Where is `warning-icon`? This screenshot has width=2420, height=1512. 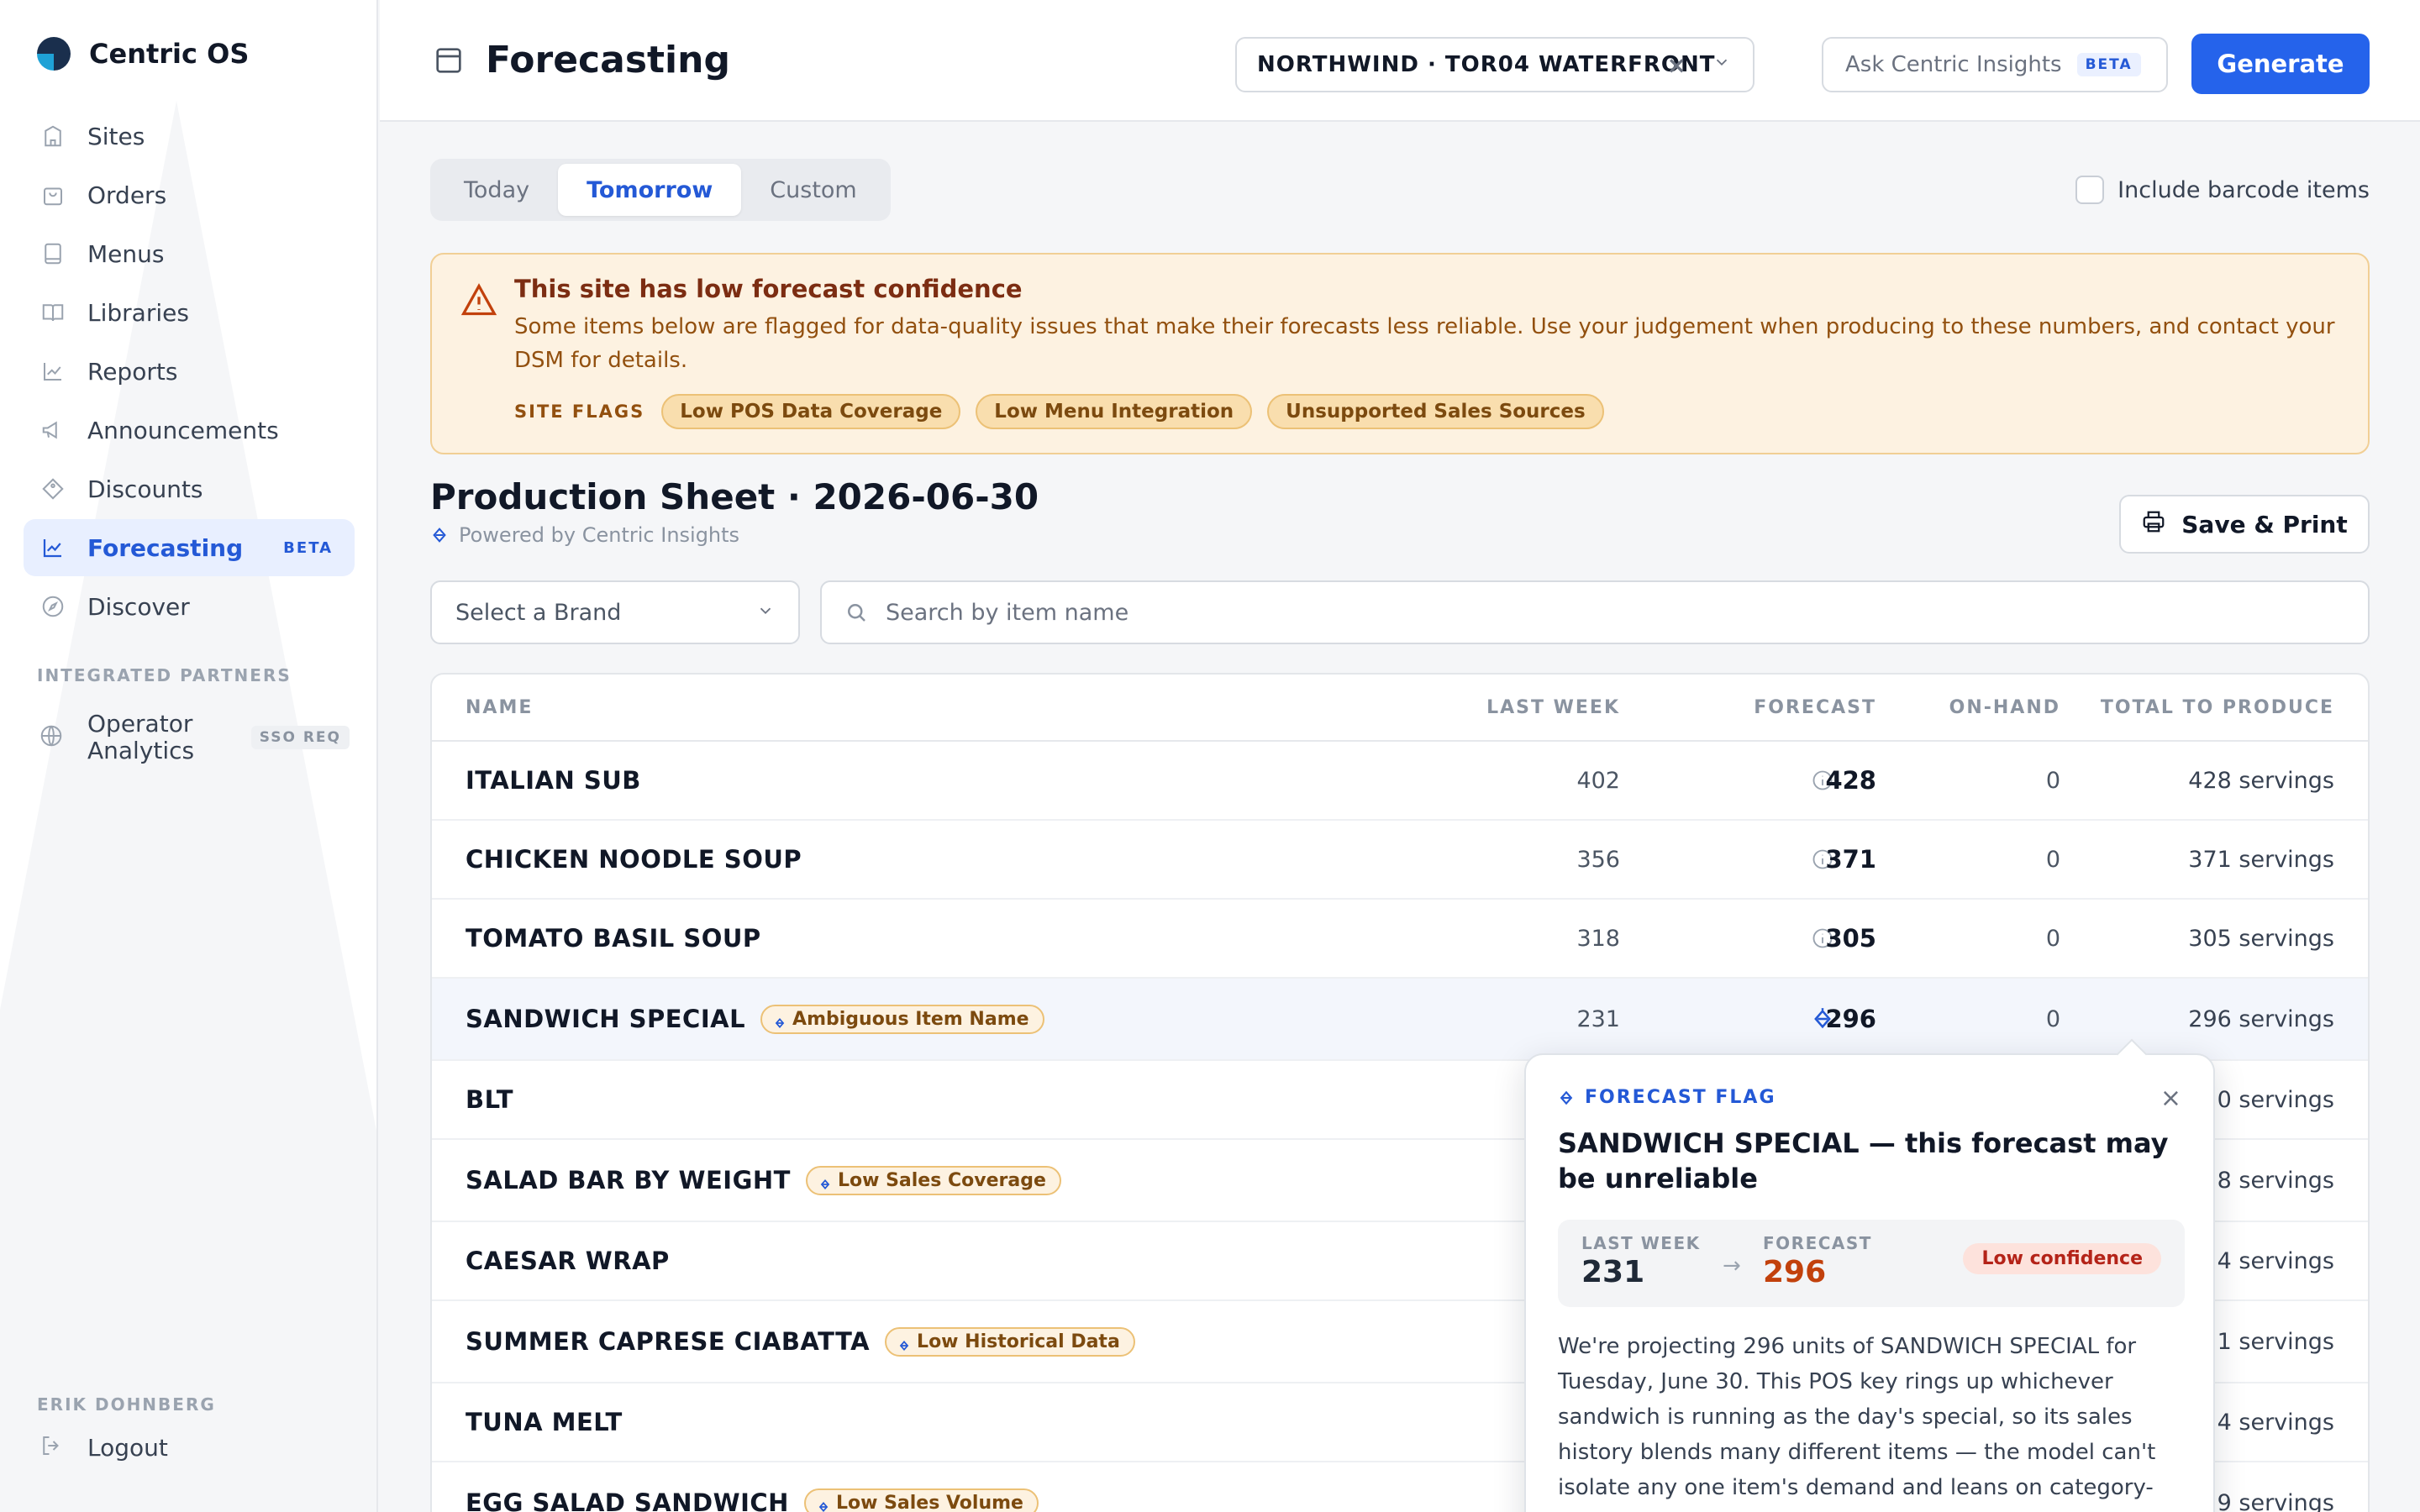
warning-icon is located at coordinates (479, 299).